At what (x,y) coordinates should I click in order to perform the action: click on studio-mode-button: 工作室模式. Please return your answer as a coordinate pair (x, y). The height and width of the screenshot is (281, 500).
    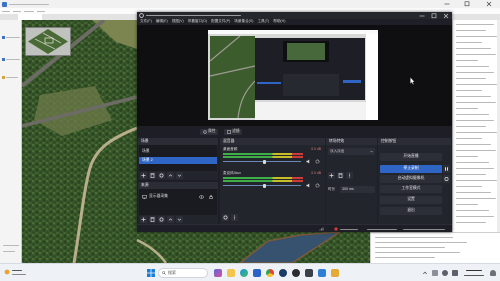
    Looking at the image, I should click on (411, 189).